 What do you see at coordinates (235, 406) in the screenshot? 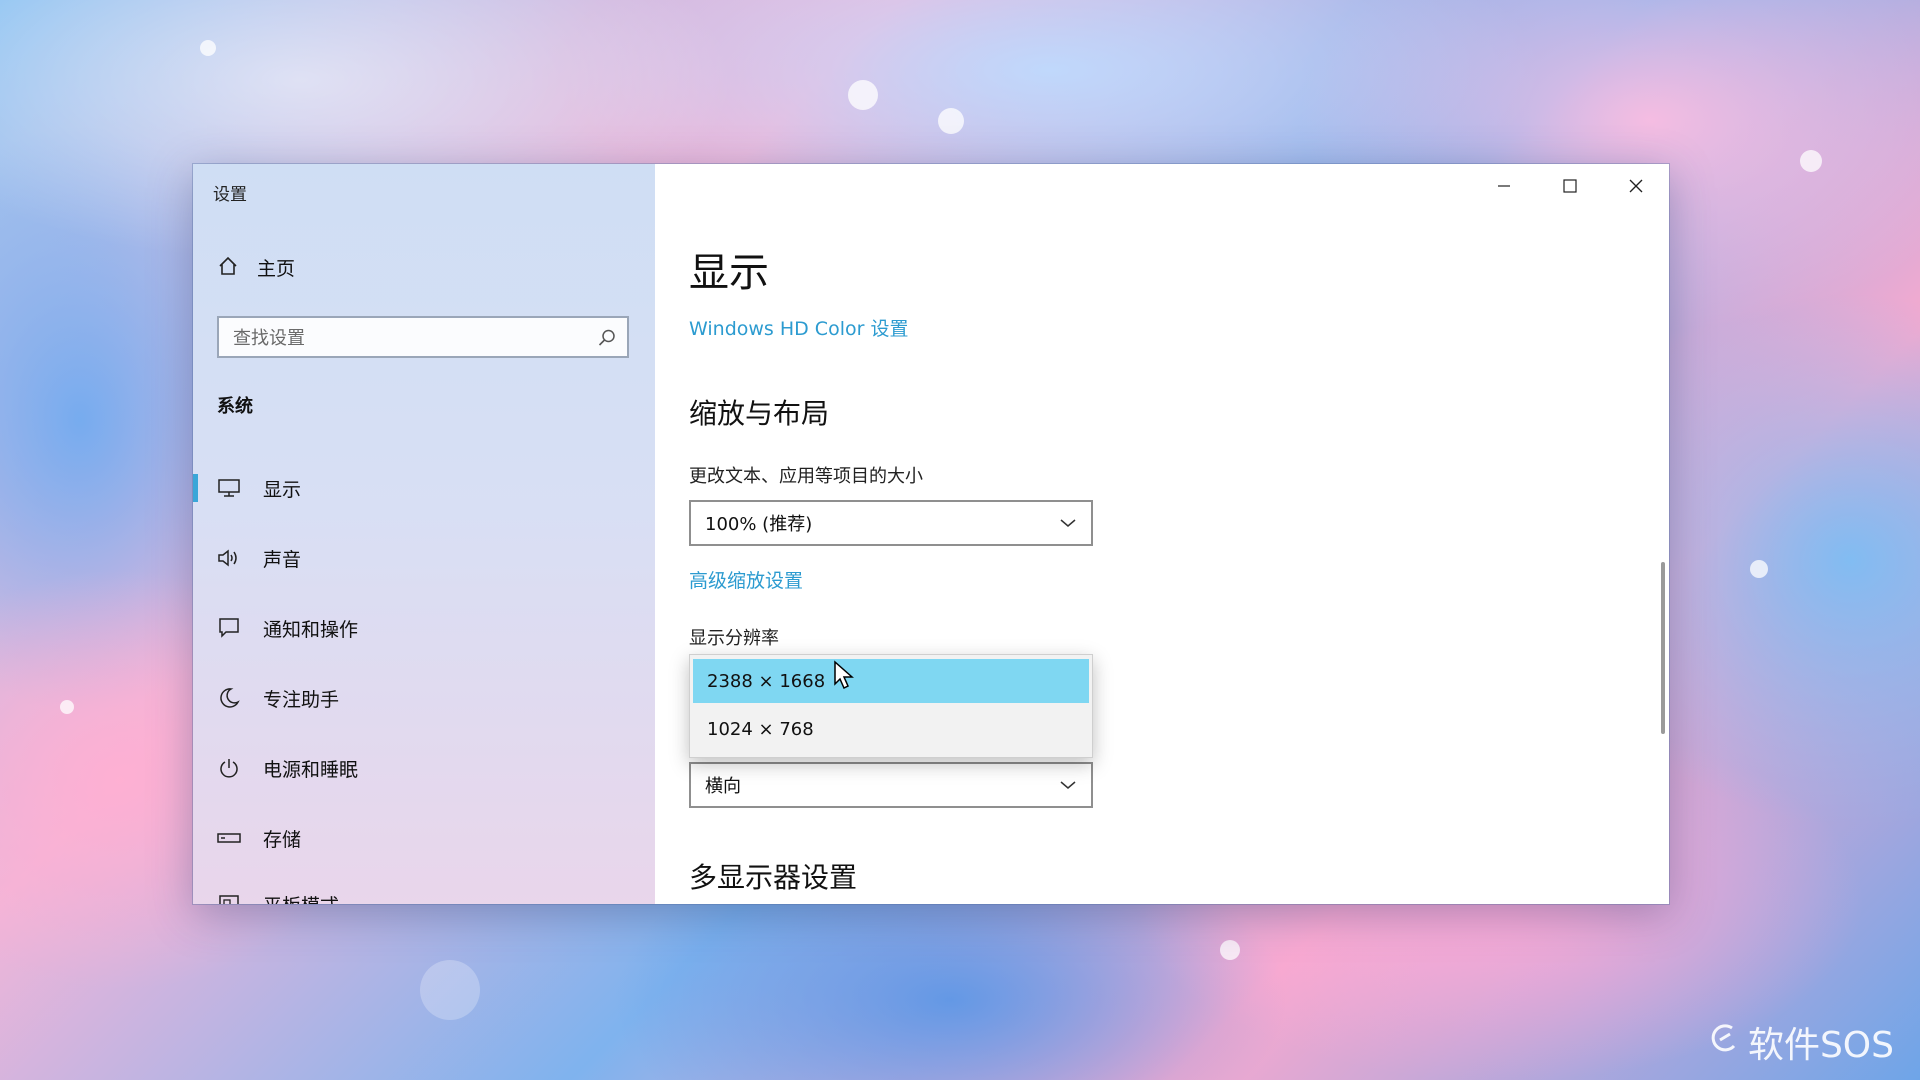
I see `section-title: 系统` at bounding box center [235, 406].